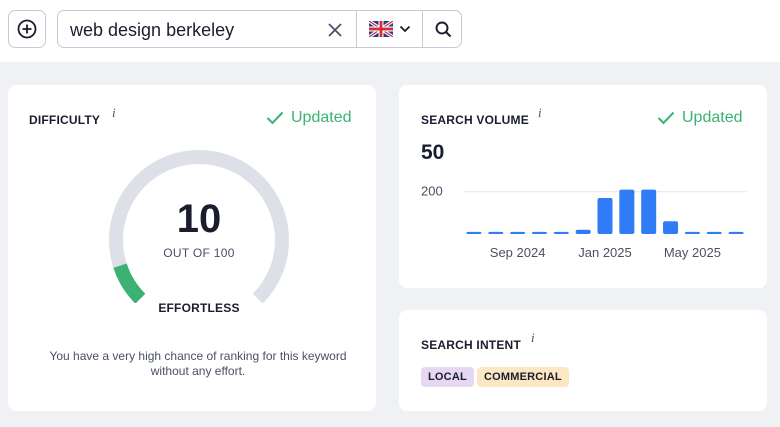 This screenshot has height=427, width=780. I want to click on top-bar, so click(390, 31).